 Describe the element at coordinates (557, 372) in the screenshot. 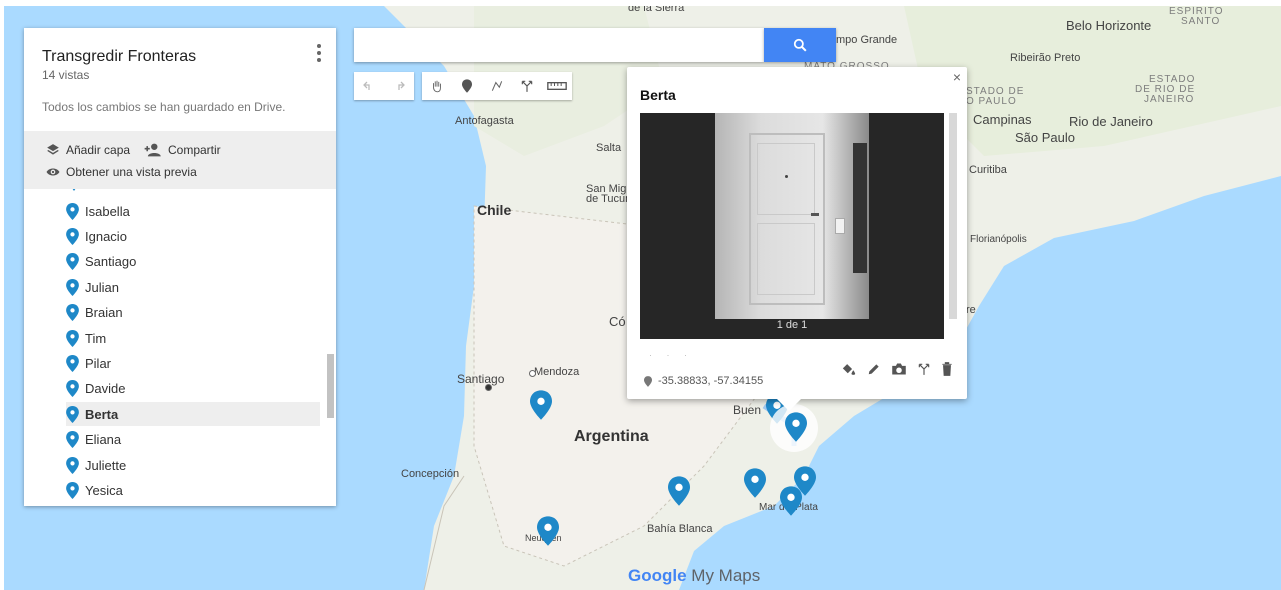

I see `map-label: Mendoza` at that location.